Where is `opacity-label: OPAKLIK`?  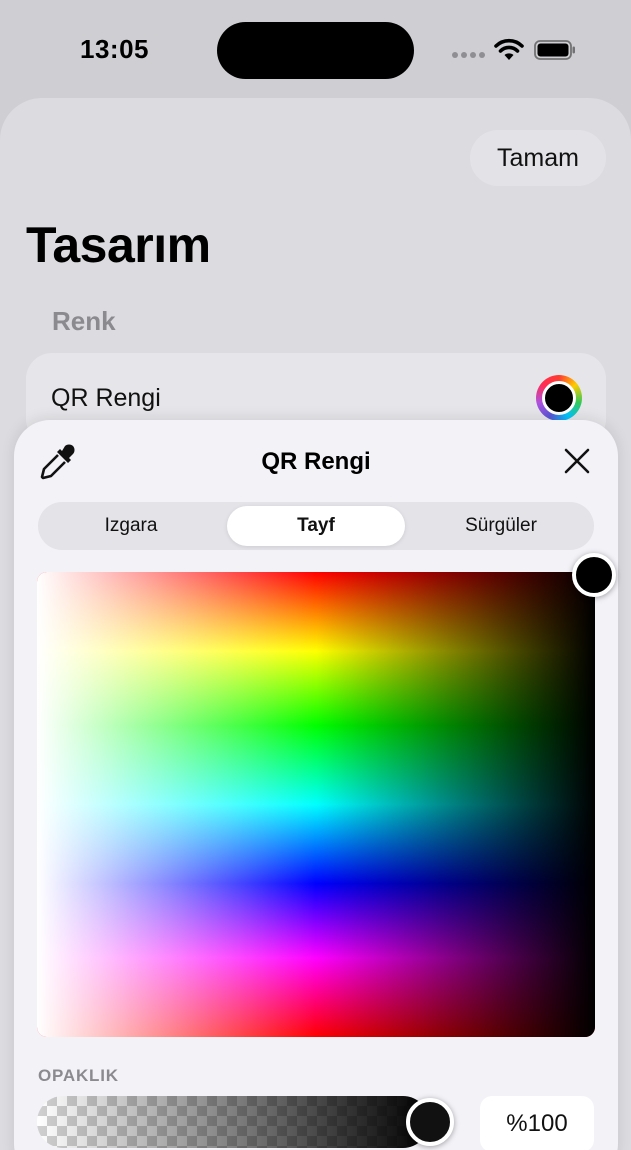
opacity-label: OPAKLIK is located at coordinates (78, 1075).